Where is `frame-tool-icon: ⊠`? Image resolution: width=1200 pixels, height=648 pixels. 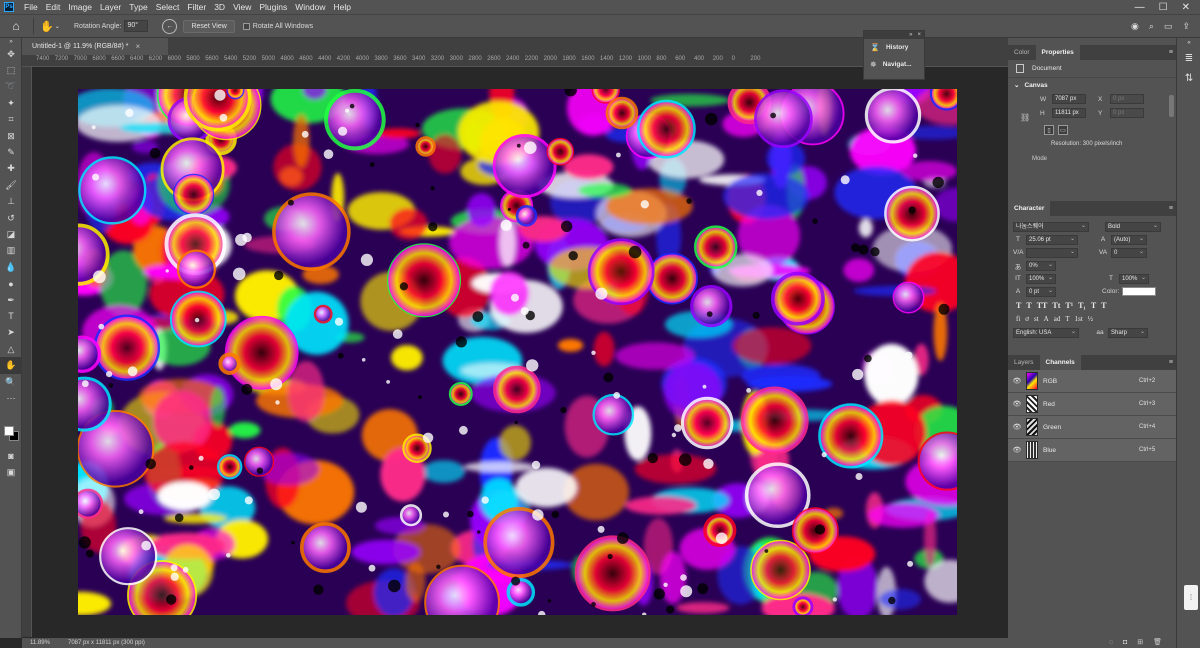 frame-tool-icon: ⊠ is located at coordinates (11, 136).